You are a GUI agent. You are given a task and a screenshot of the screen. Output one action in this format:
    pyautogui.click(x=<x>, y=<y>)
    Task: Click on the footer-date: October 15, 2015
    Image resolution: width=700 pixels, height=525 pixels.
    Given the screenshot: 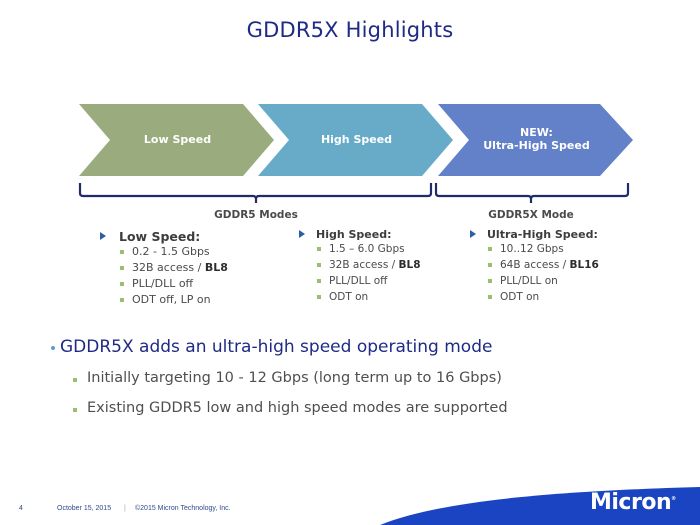 What is the action you would take?
    pyautogui.click(x=84, y=508)
    